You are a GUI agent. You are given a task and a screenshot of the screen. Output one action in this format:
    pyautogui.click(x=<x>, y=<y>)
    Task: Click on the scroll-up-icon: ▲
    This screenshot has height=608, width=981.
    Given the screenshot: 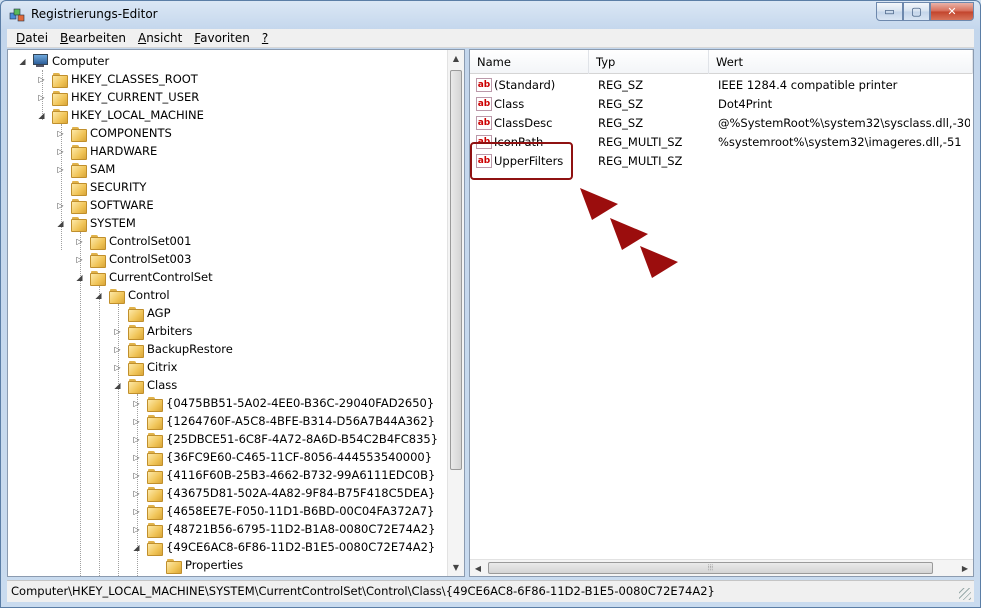 What is the action you would take?
    pyautogui.click(x=456, y=58)
    